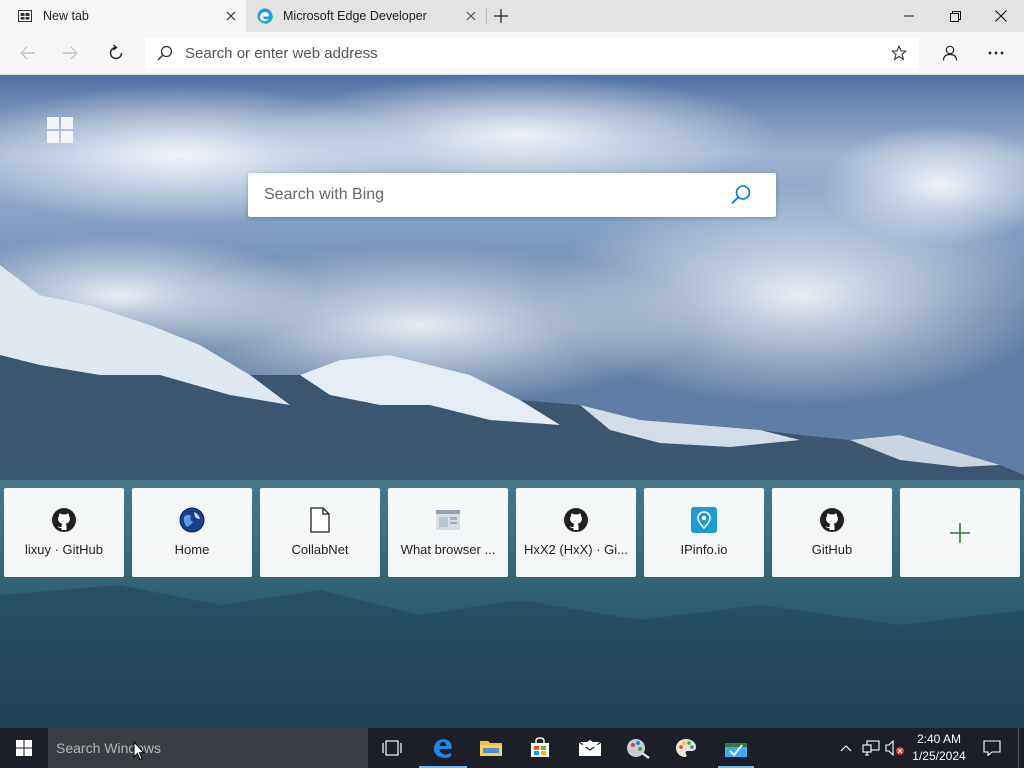  I want to click on windows-taskbar: 2:40 AM 1/25/2024, so click(512, 748).